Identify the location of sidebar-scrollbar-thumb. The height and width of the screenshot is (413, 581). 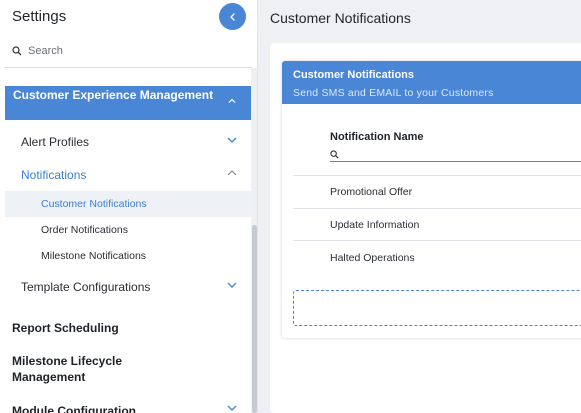
(254, 319).